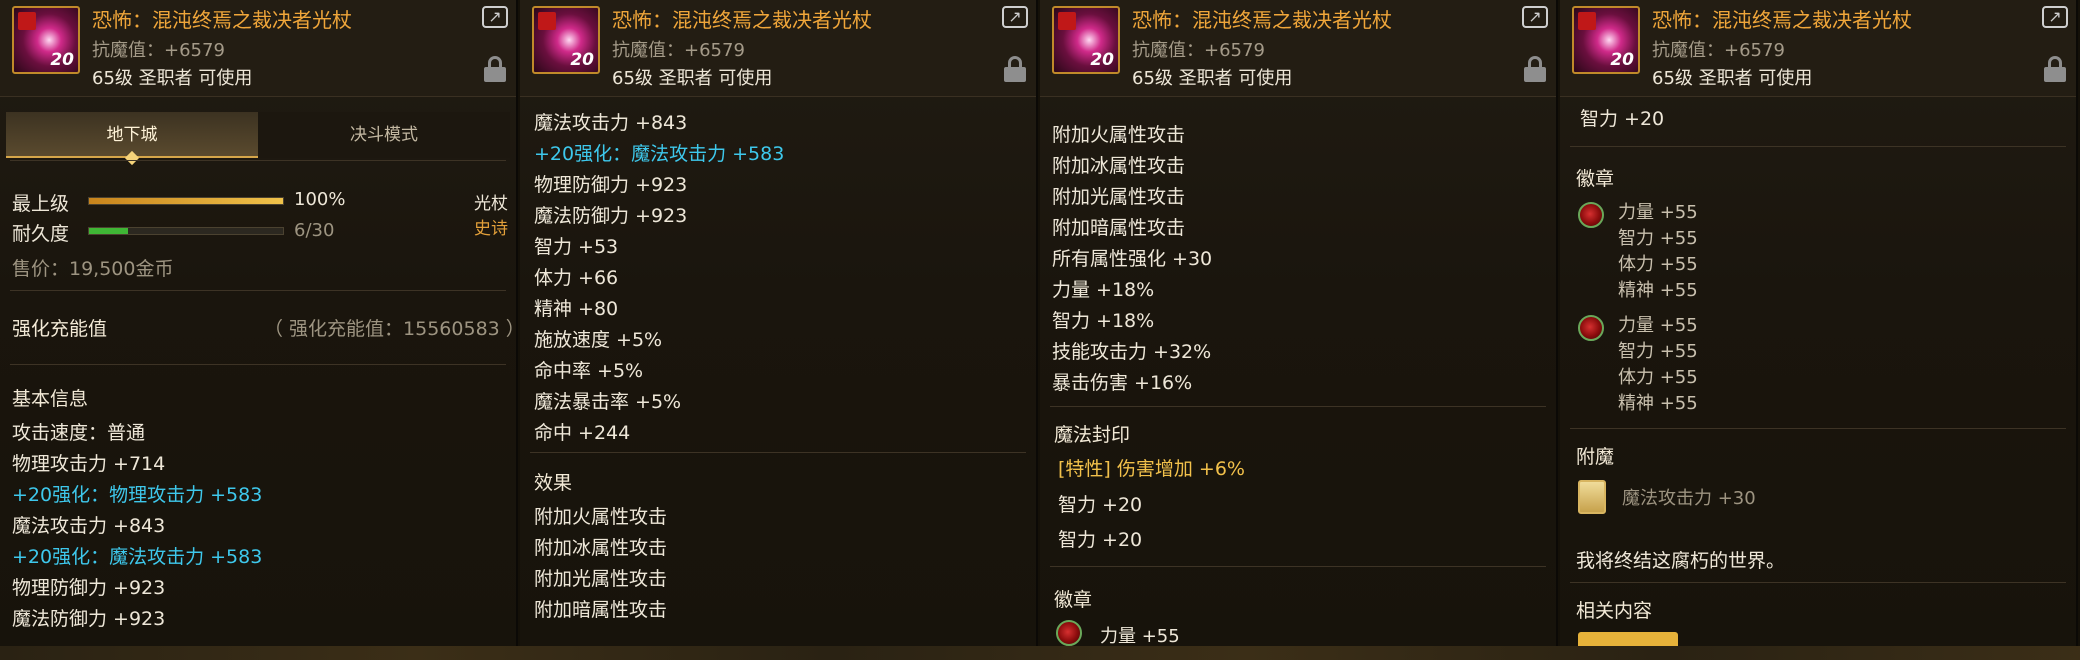 Image resolution: width=2080 pixels, height=660 pixels. Describe the element at coordinates (1132, 259) in the screenshot. I see `effect-line: 所有属性强化 +30` at that location.